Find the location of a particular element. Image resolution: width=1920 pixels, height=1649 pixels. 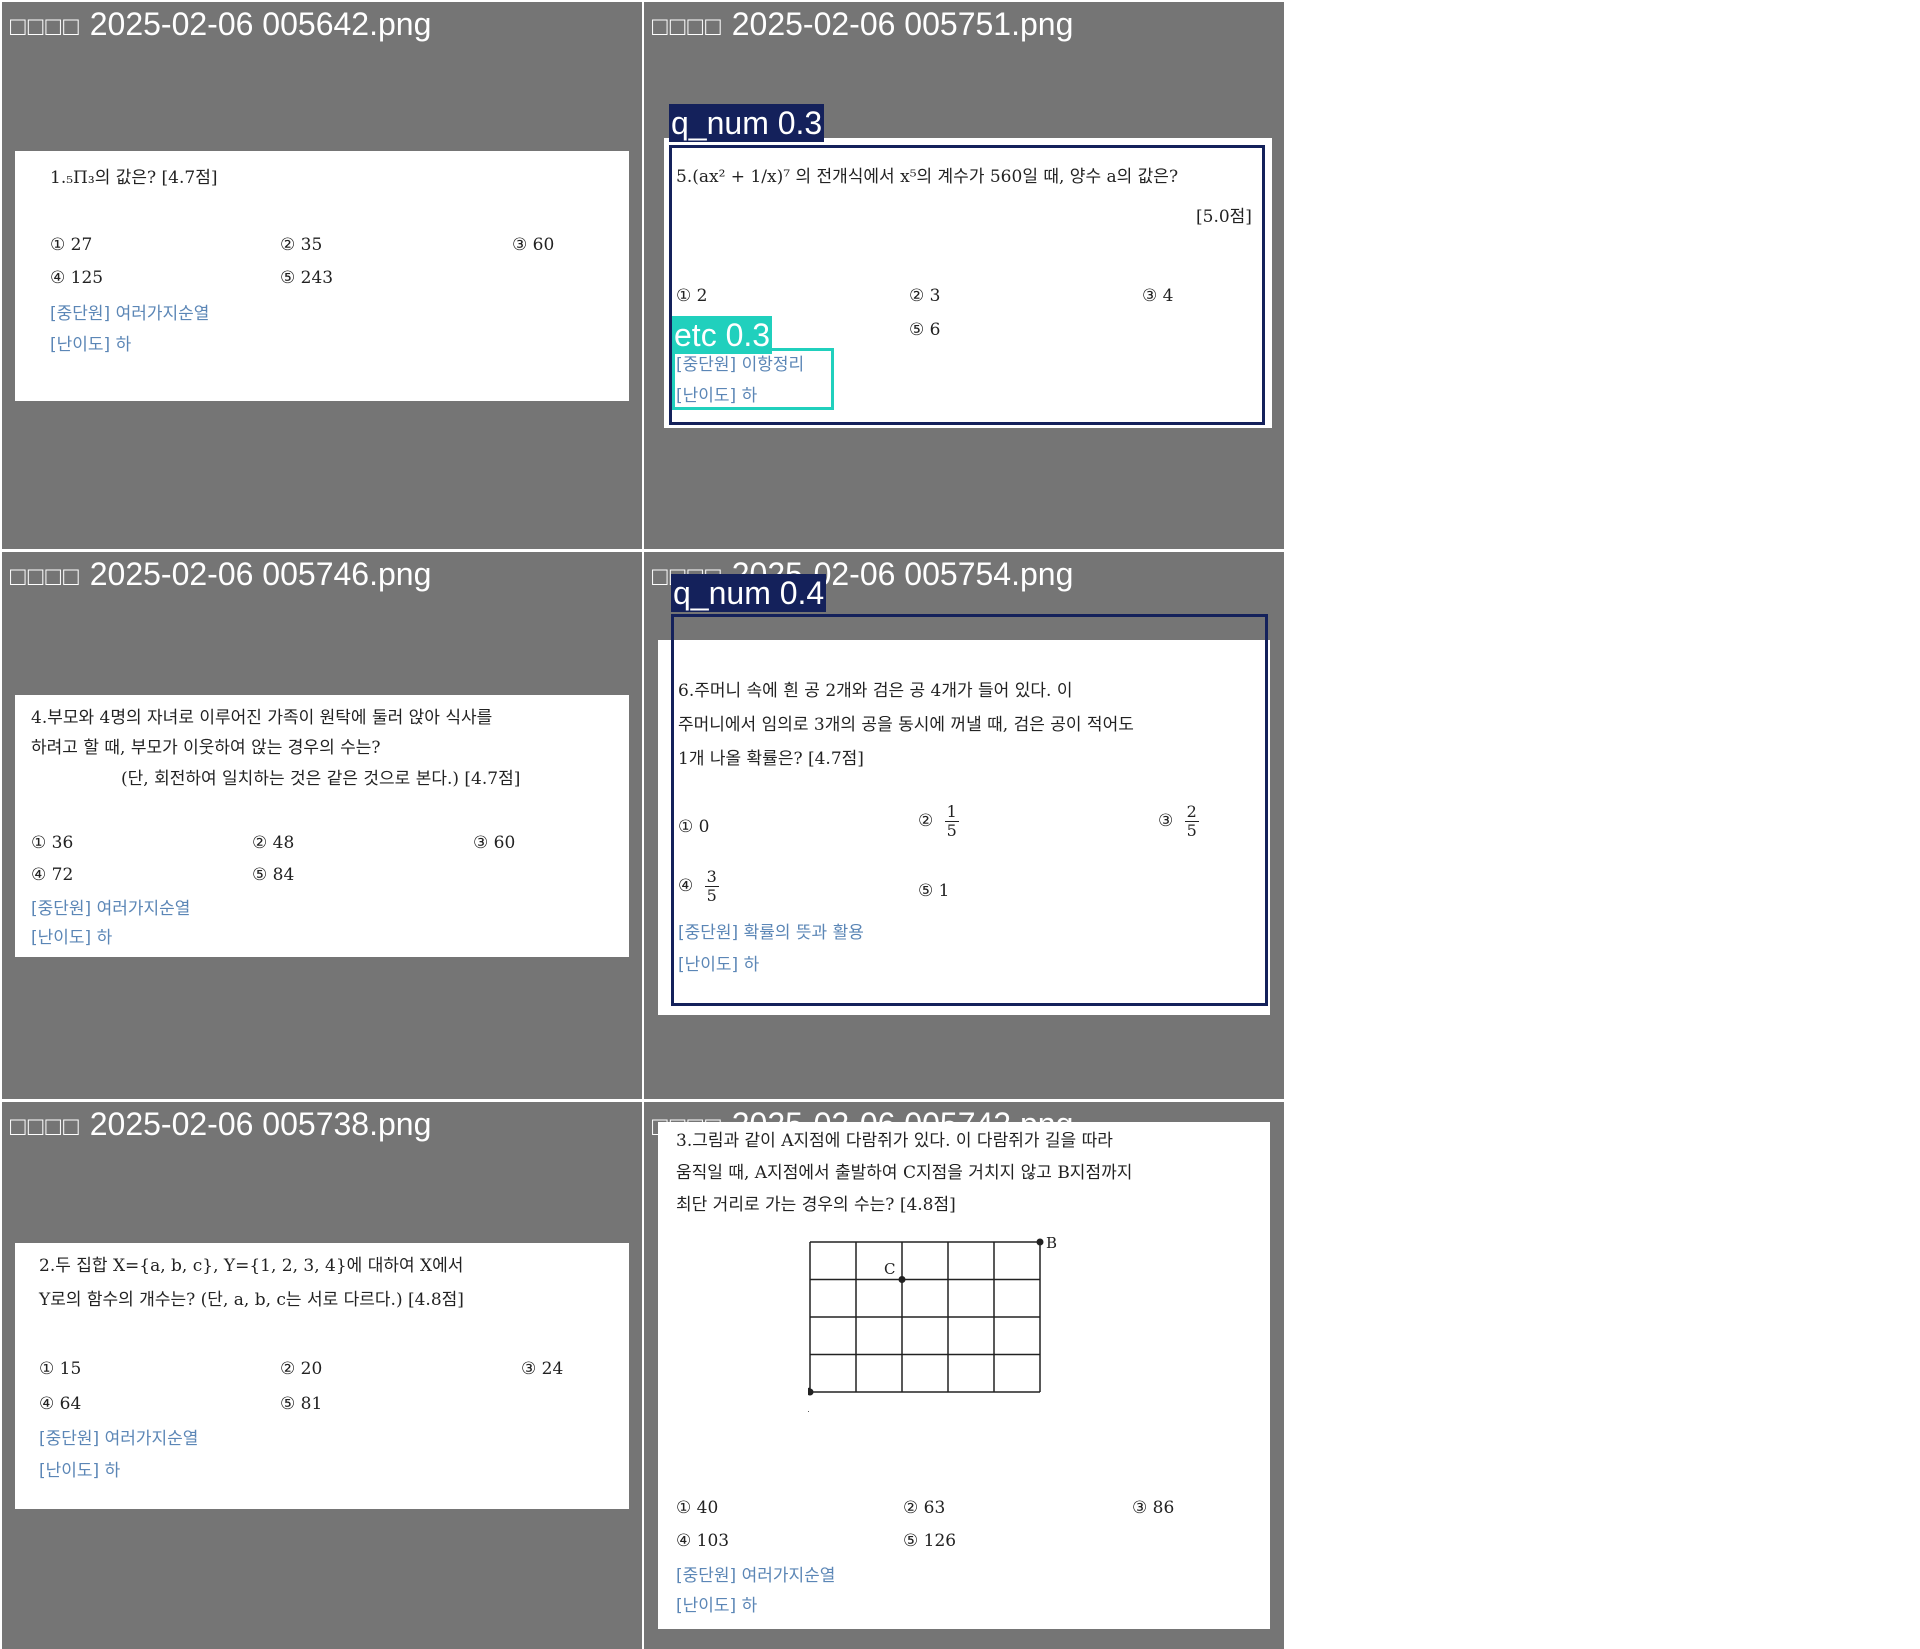

question-line: 최단 거리로 가는 경우의 수는? [4.8점] is located at coordinates (816, 1205).